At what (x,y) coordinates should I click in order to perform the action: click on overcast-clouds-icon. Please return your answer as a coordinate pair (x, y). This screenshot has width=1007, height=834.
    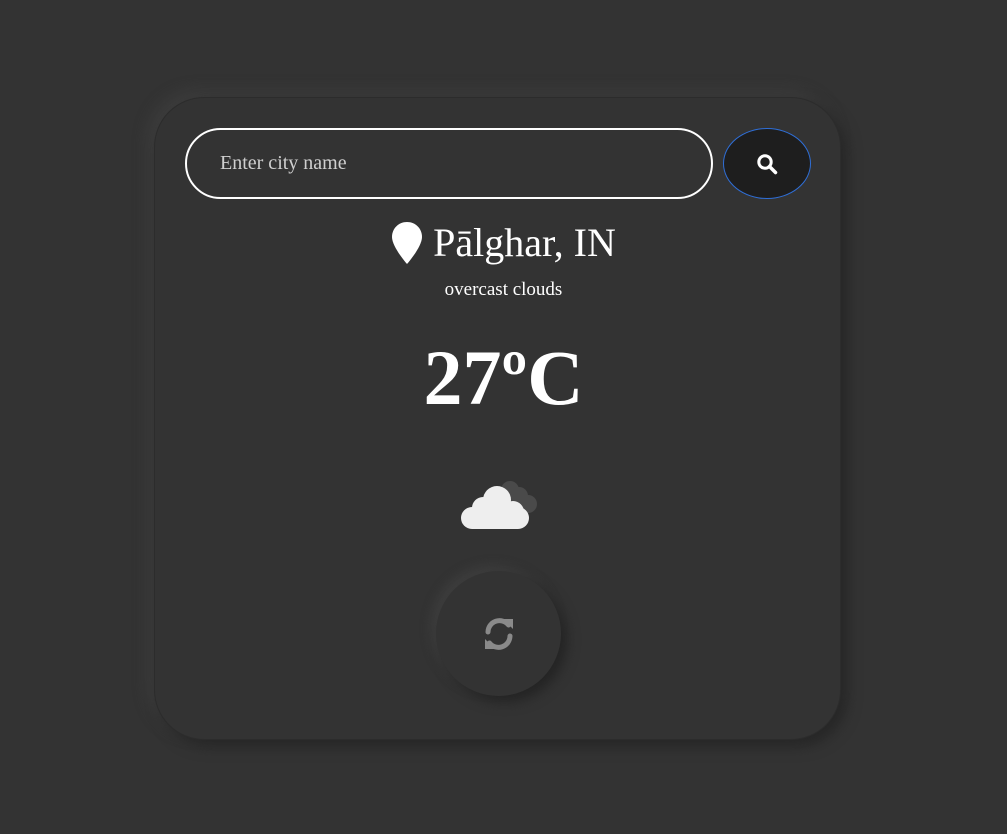
    Looking at the image, I should click on (499, 505).